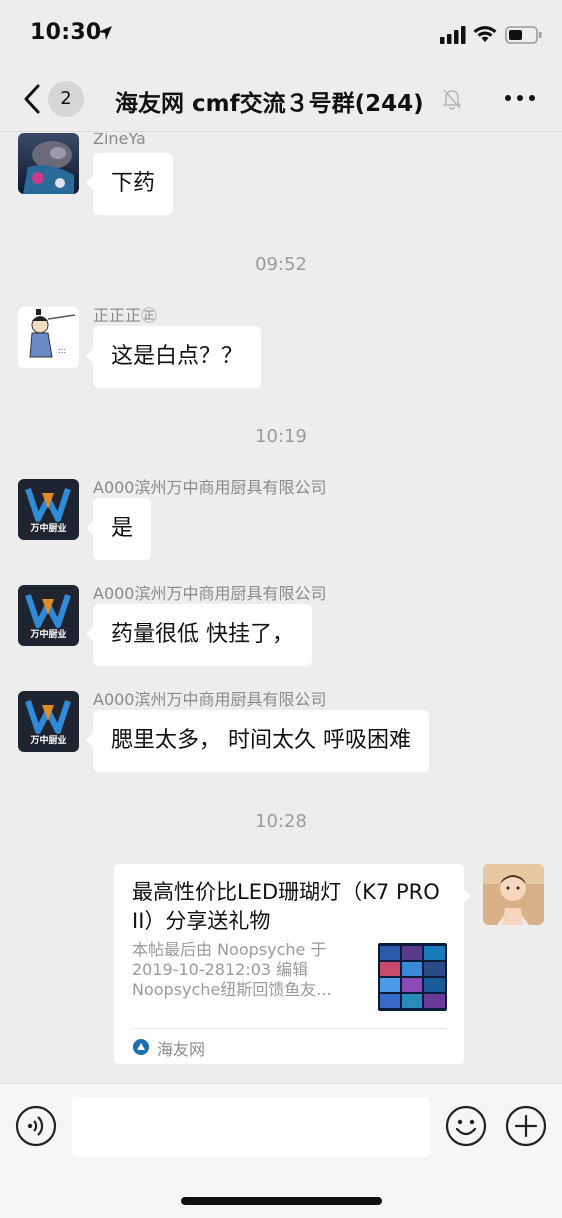 The image size is (562, 1218). I want to click on timestamp: 10:19, so click(281, 436).